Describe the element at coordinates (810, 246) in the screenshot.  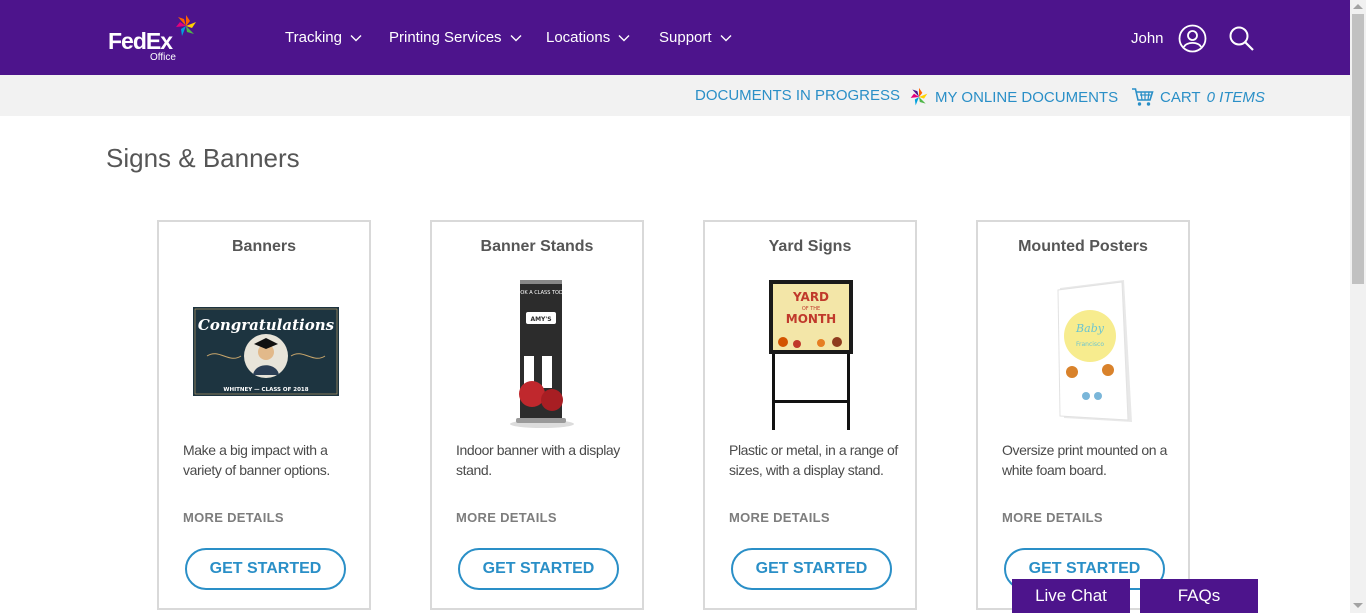
I see `card-title: Yard Signs` at that location.